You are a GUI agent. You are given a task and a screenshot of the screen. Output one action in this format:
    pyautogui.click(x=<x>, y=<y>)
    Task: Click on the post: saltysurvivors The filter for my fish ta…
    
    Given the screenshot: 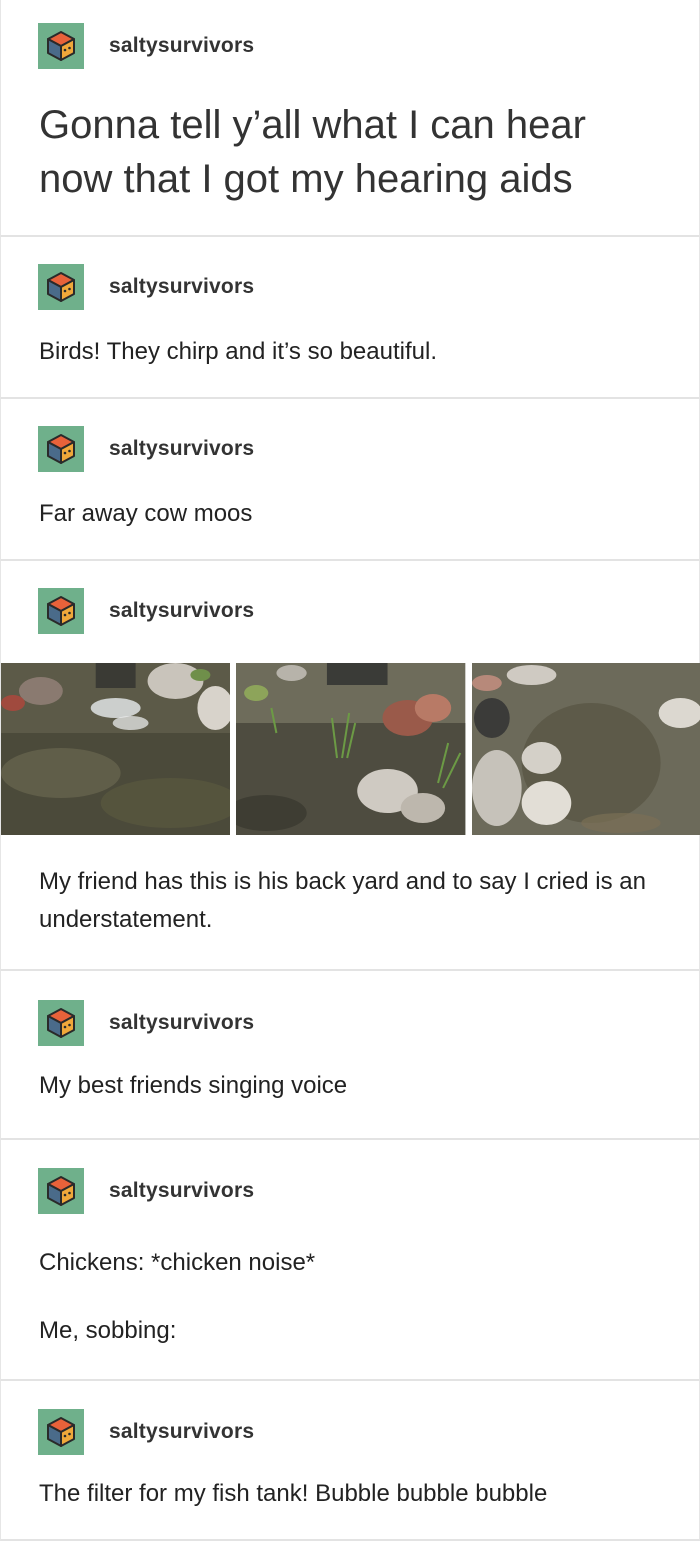 What is the action you would take?
    pyautogui.click(x=350, y=1461)
    